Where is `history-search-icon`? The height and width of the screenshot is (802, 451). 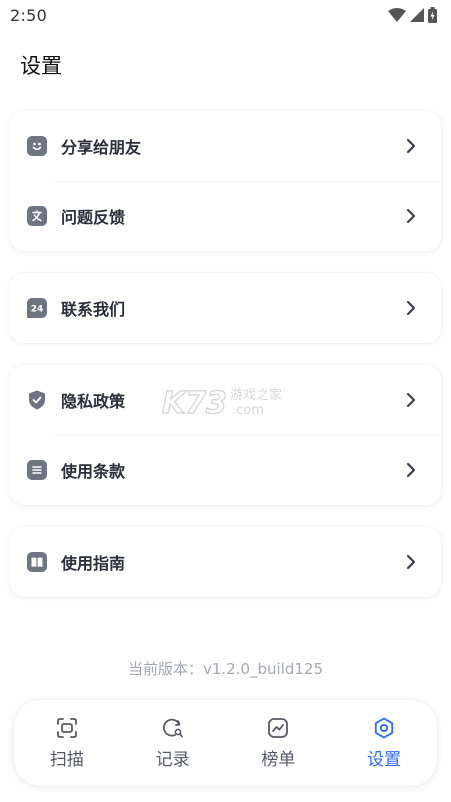 history-search-icon is located at coordinates (172, 727).